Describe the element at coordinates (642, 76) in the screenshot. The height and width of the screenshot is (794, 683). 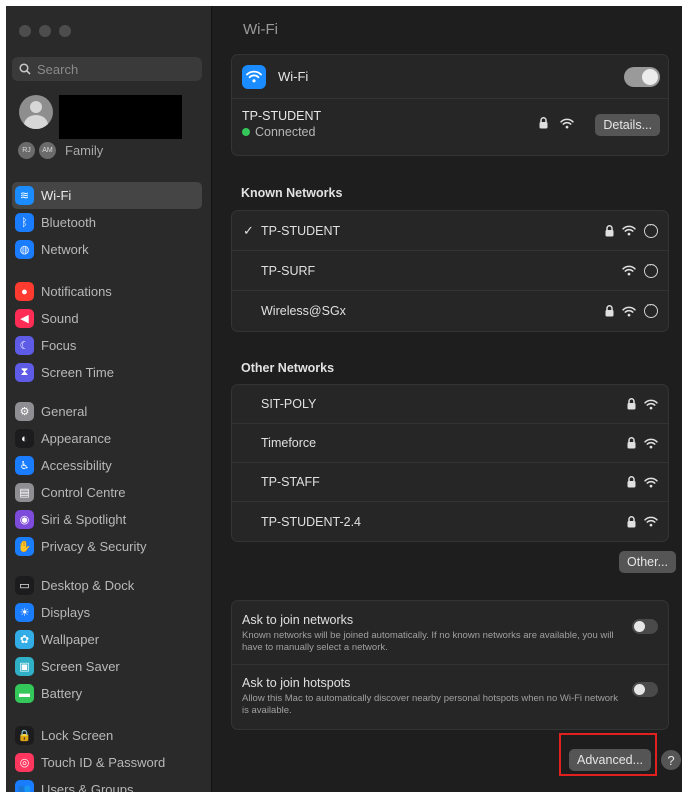
I see `wifi-toggle` at that location.